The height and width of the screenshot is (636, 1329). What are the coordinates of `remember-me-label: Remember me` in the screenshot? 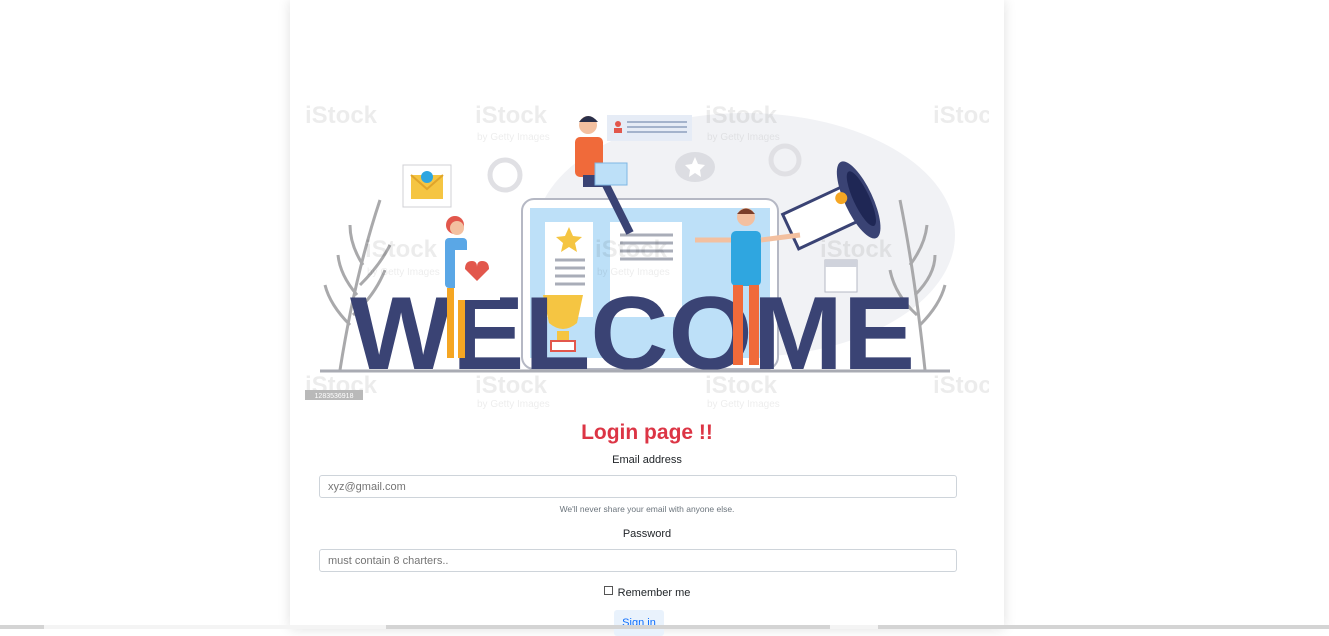 It's located at (654, 593).